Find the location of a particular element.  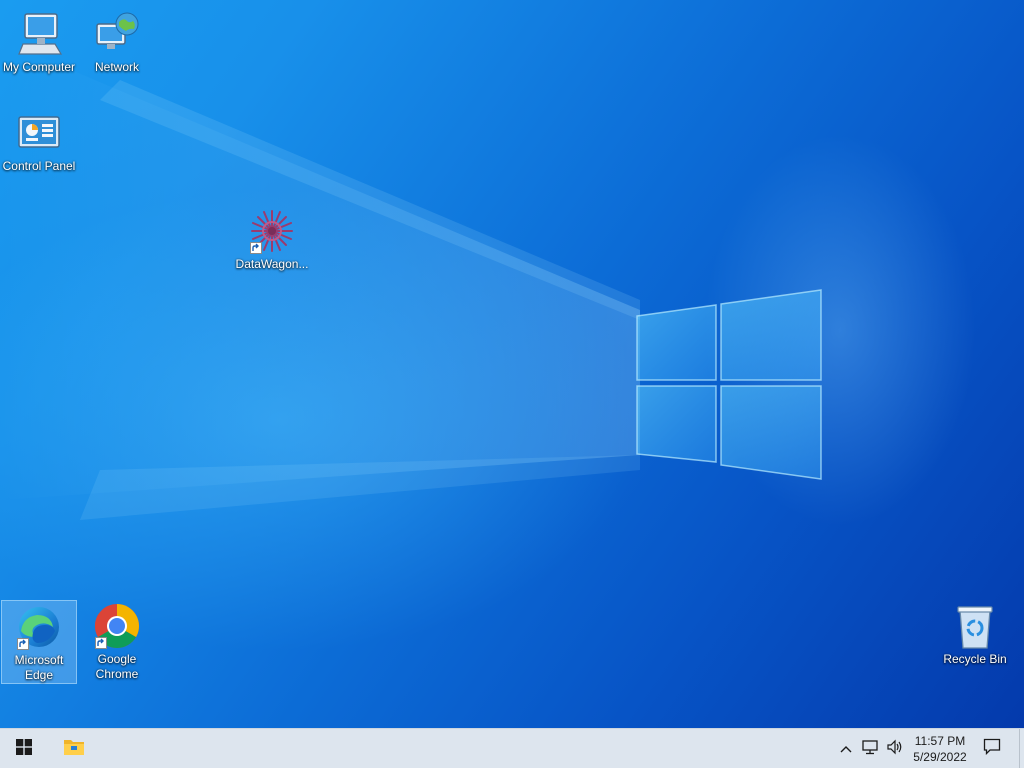

show-desktop-button is located at coordinates (1021, 748).